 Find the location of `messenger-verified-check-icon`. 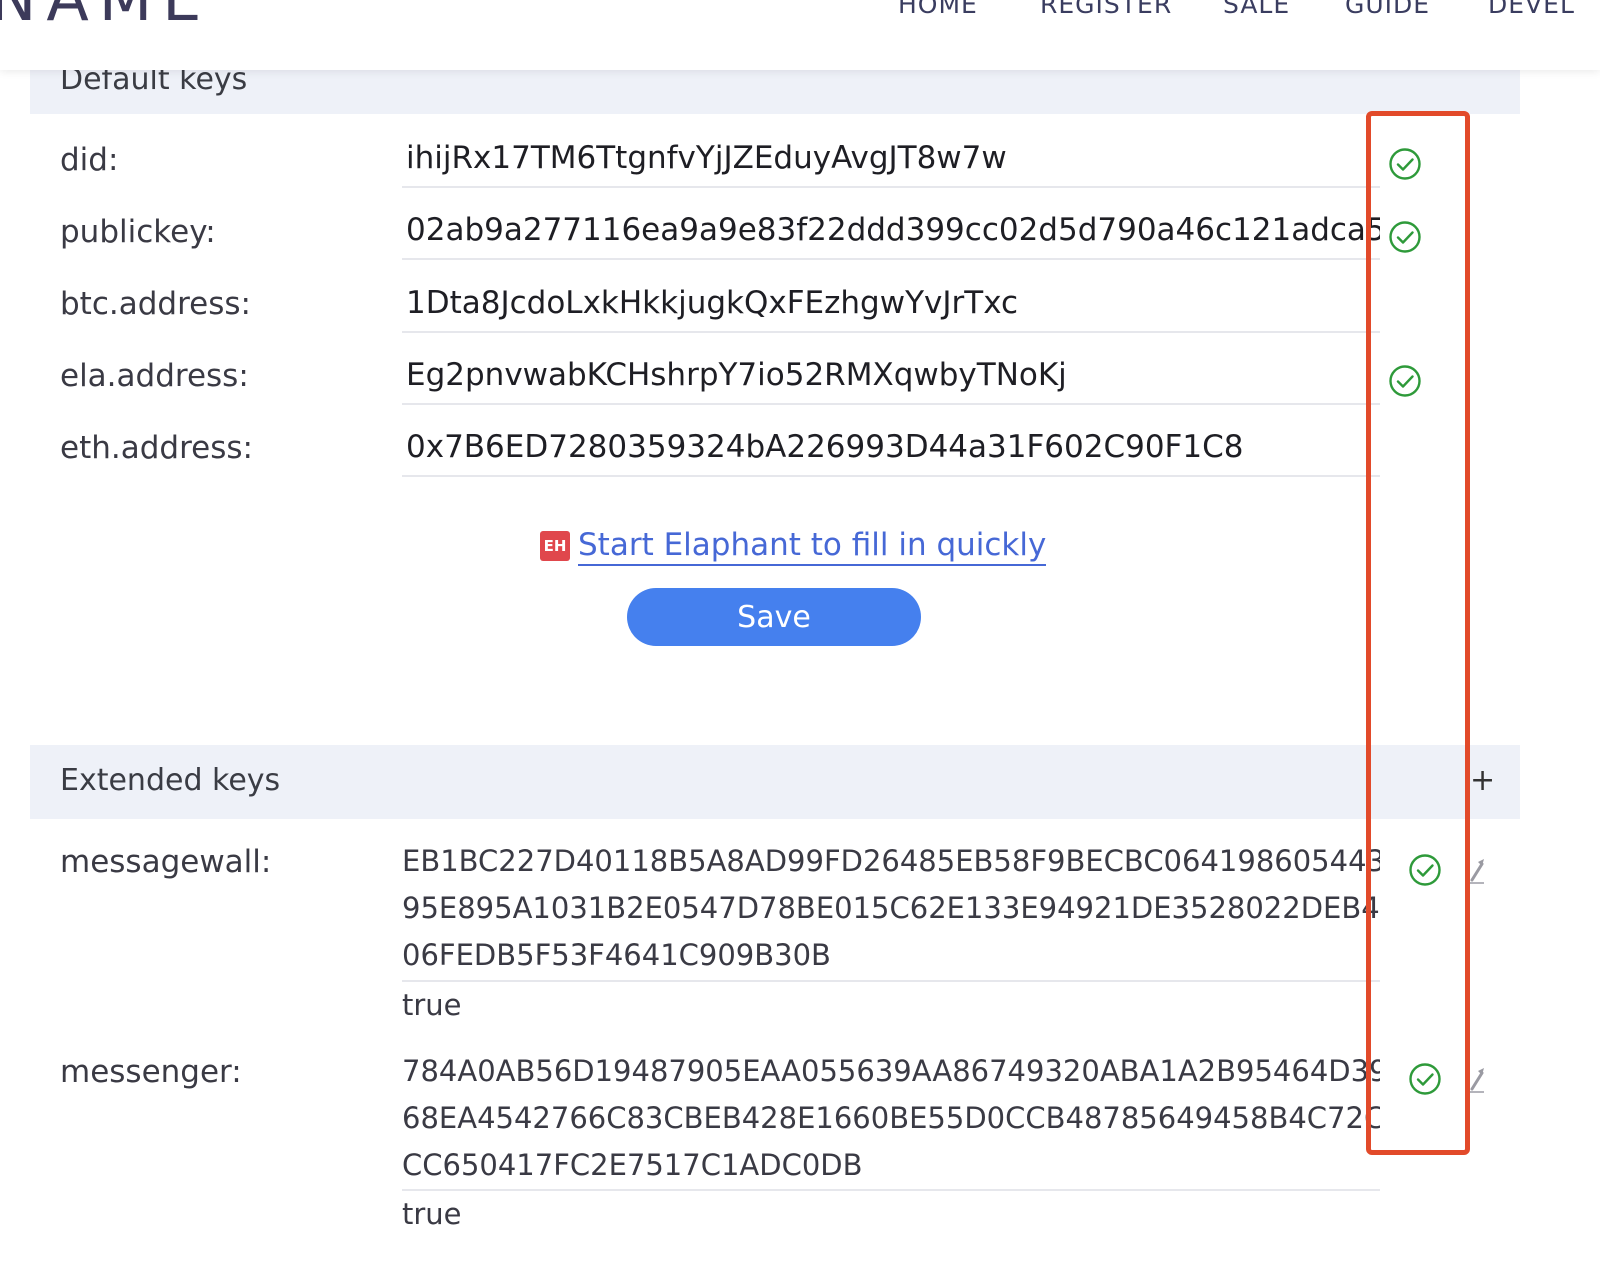

messenger-verified-check-icon is located at coordinates (1425, 1079).